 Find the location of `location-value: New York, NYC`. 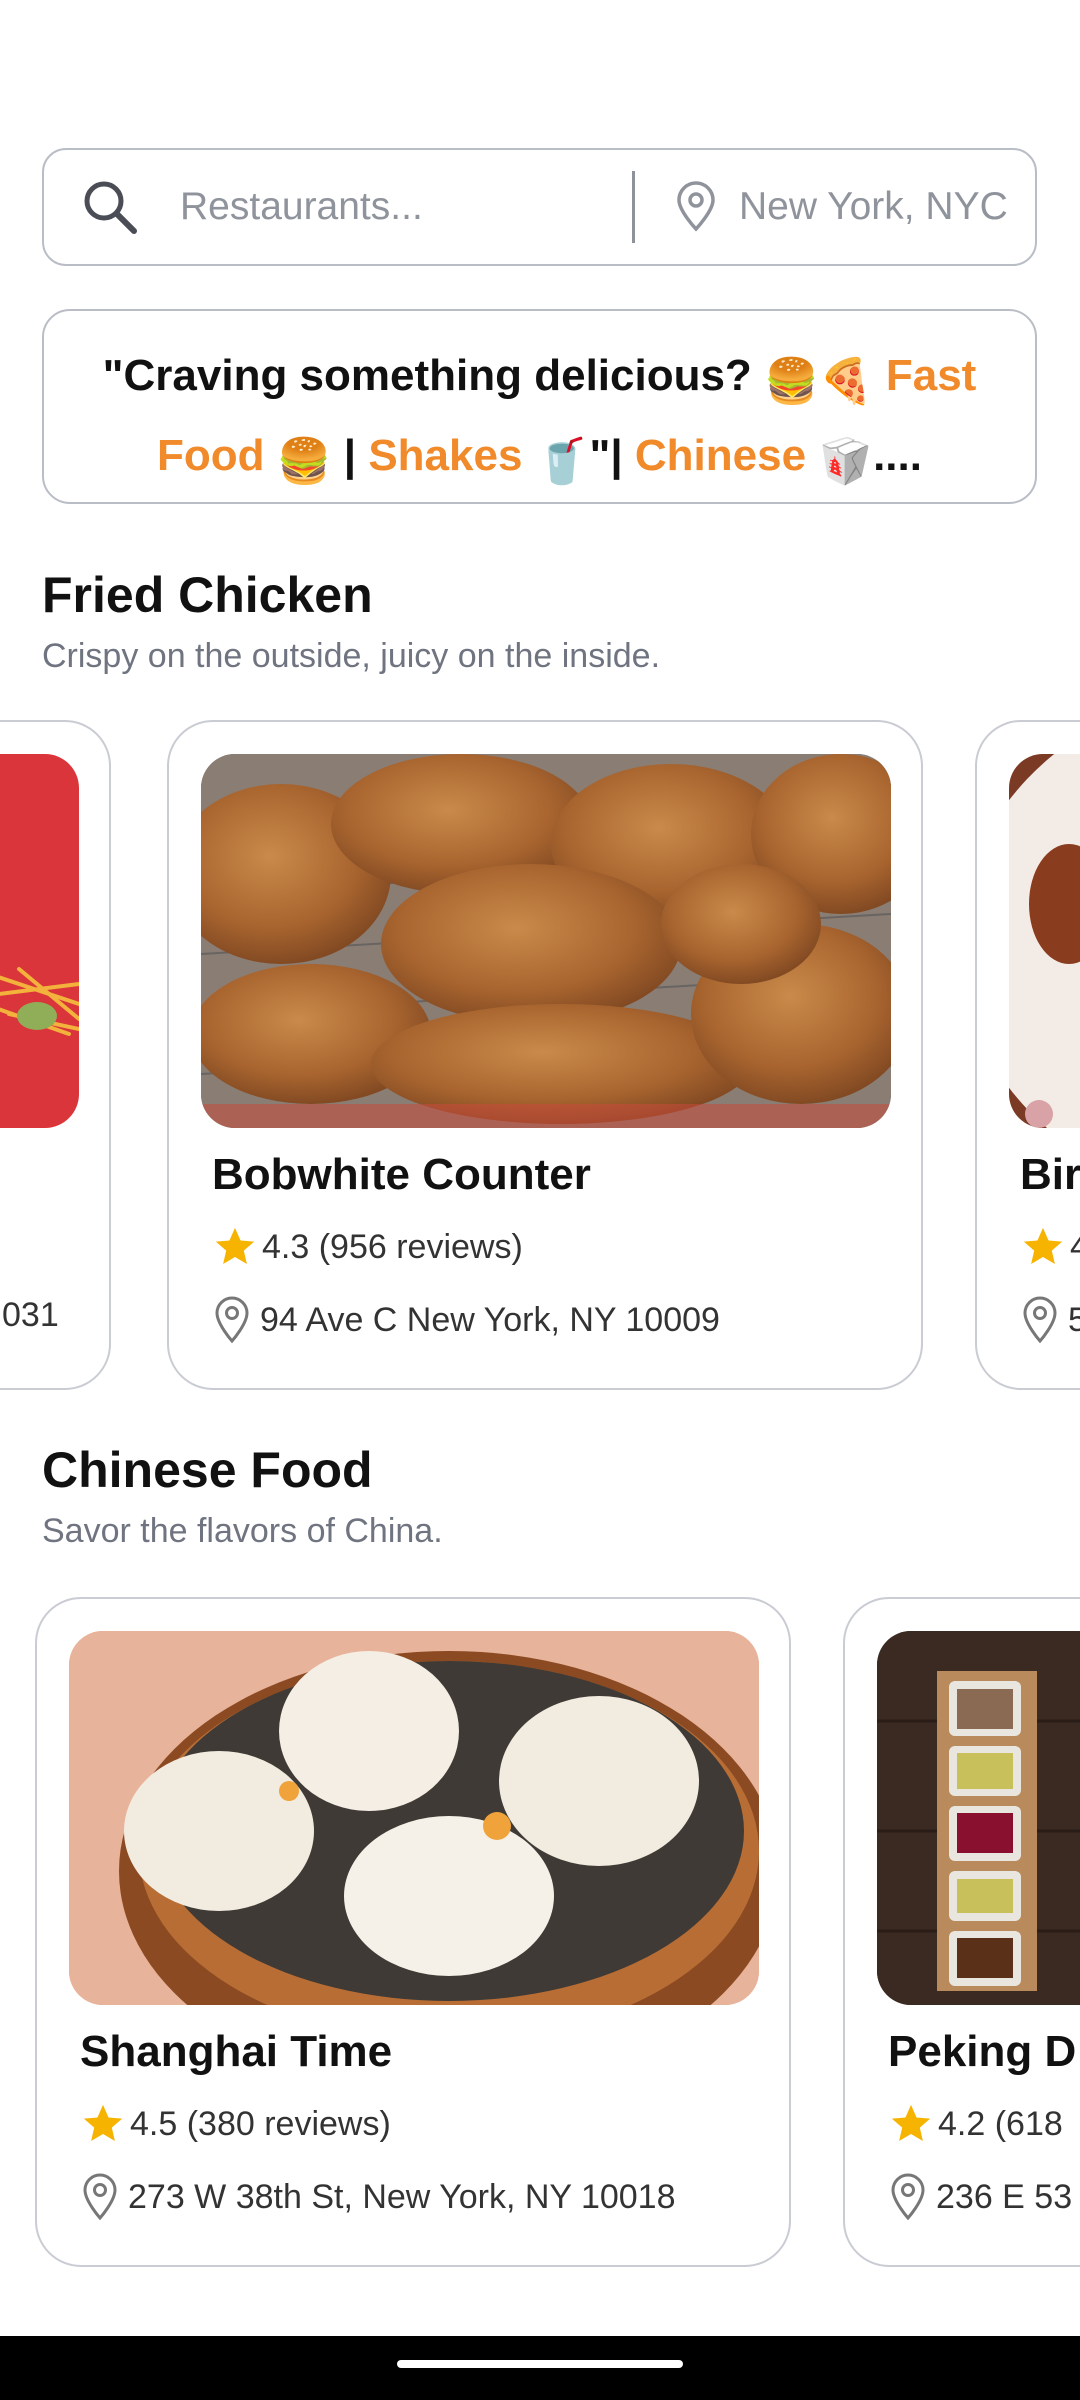

location-value: New York, NYC is located at coordinates (873, 207).